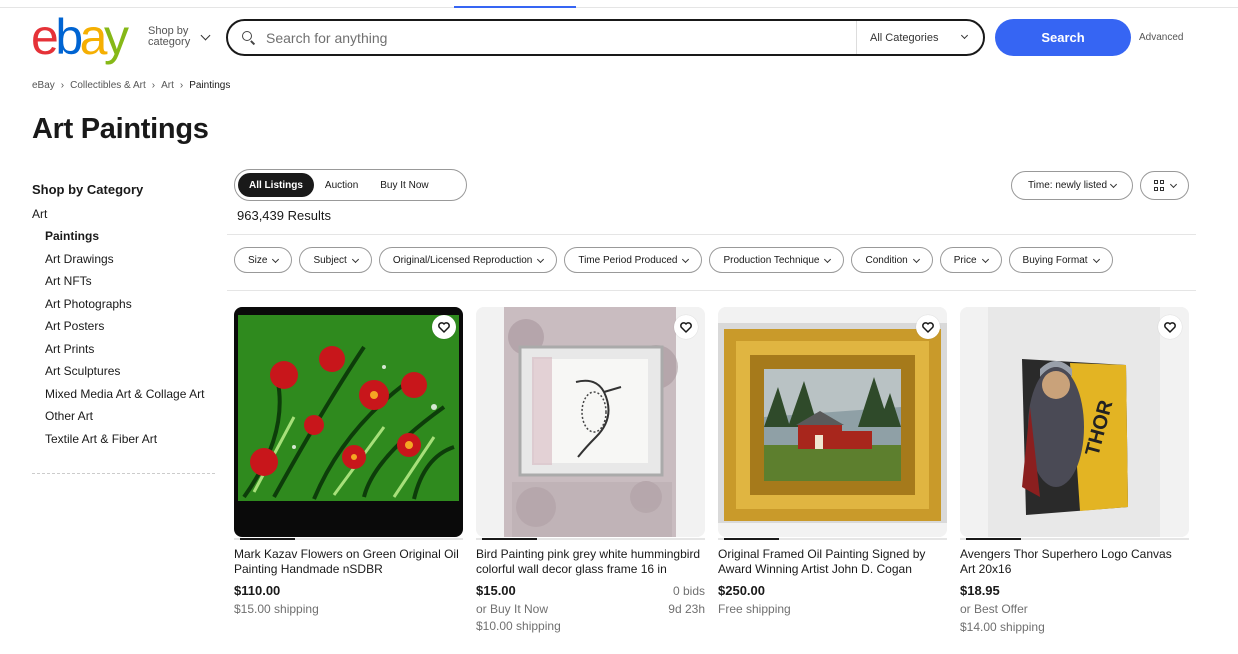 The height and width of the screenshot is (654, 1238). I want to click on category-select: All Categories, so click(919, 37).